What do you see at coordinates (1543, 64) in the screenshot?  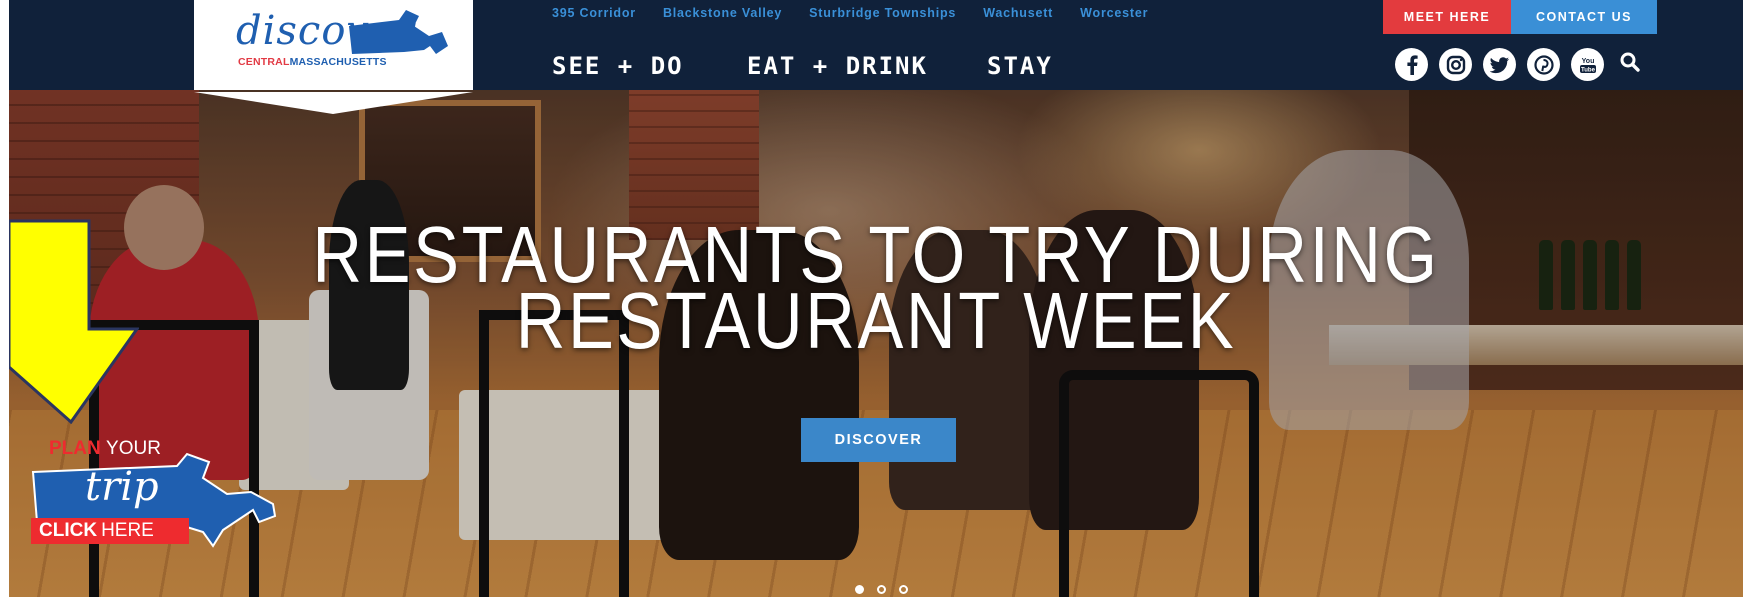 I see `pinterest-icon` at bounding box center [1543, 64].